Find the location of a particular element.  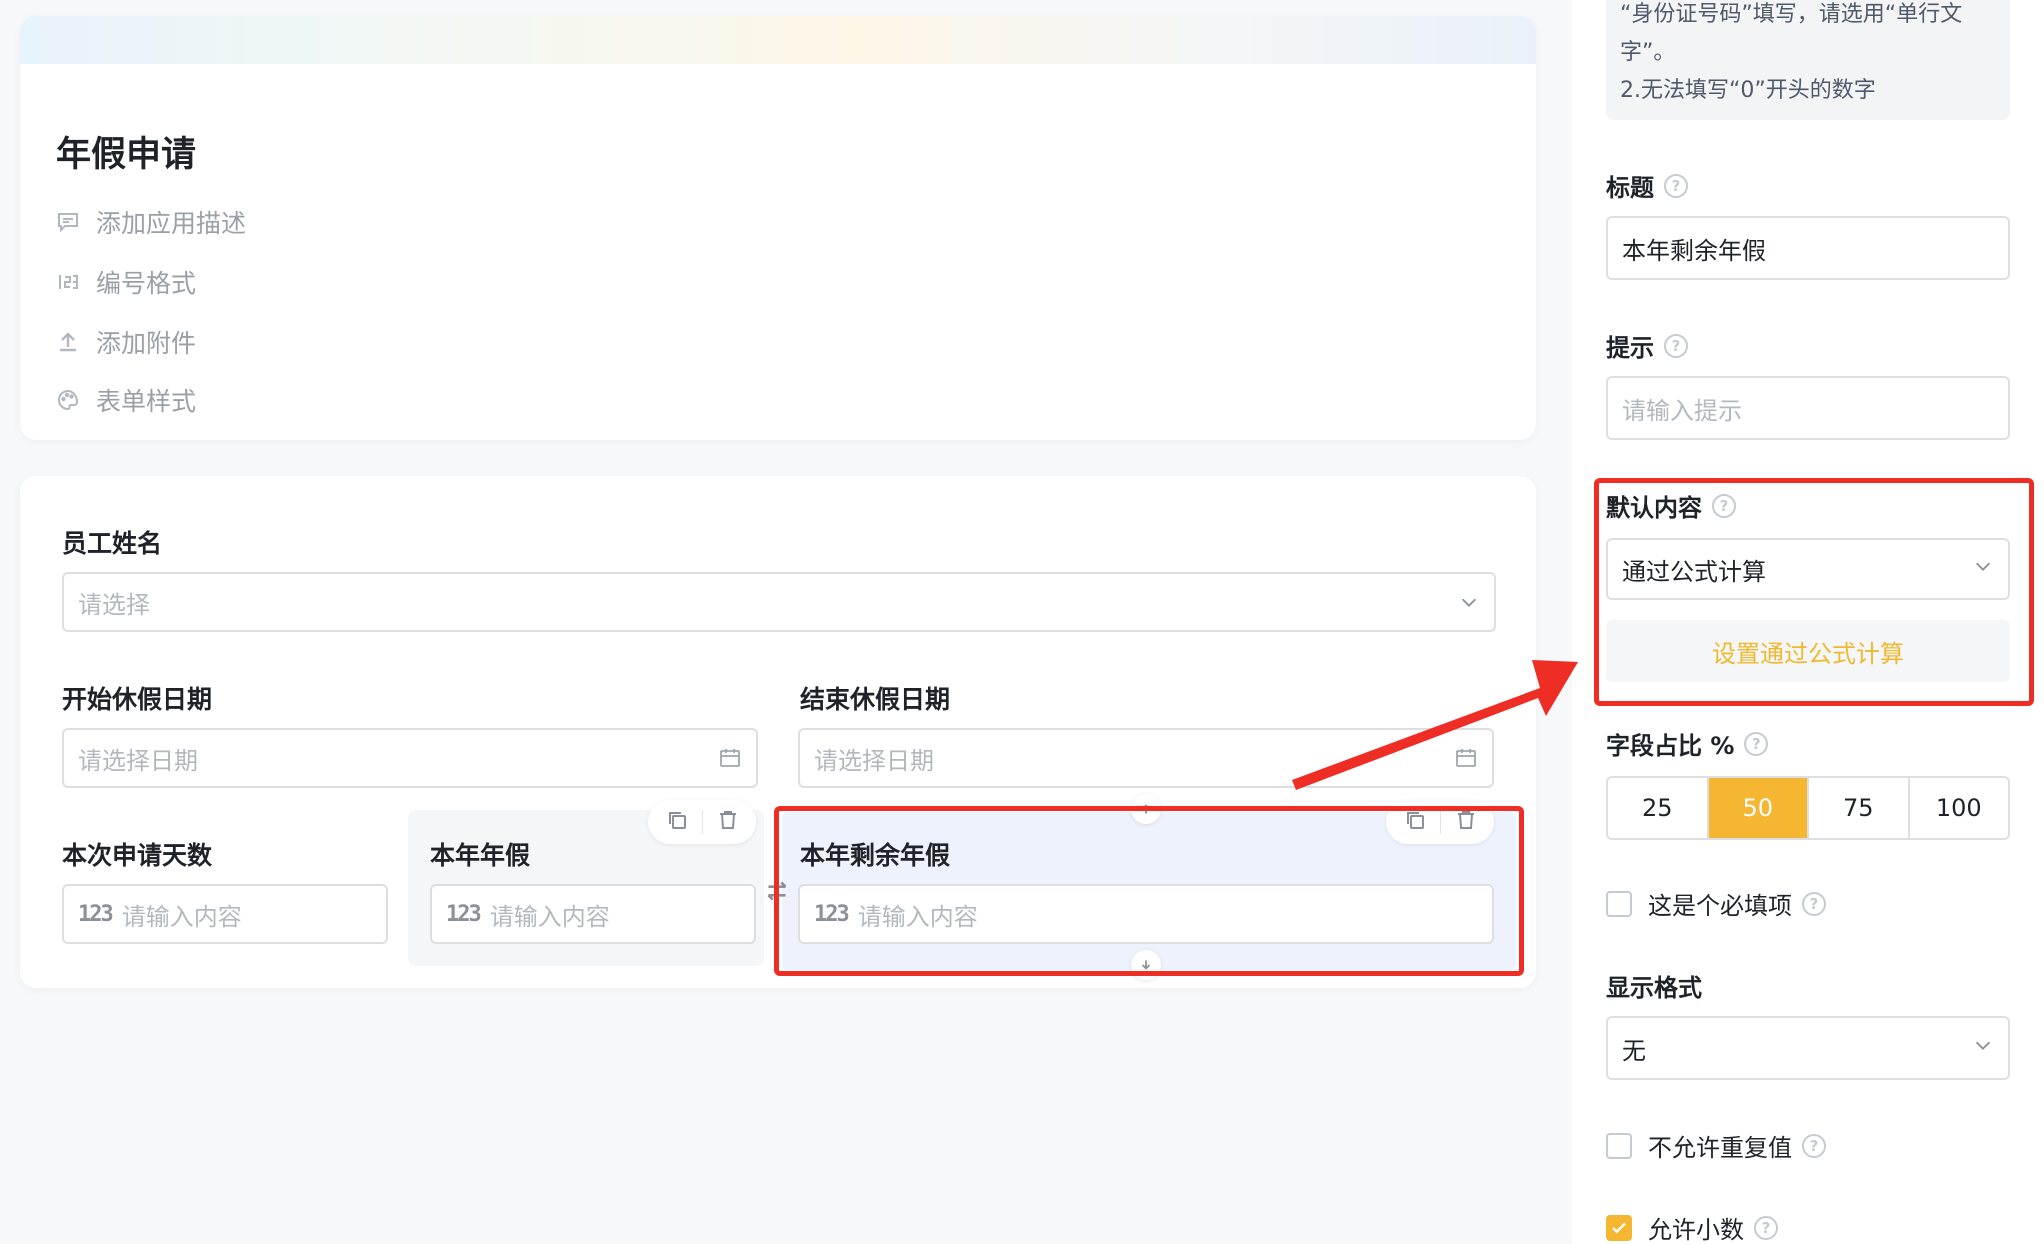

add-attachment-label: 添加附件 is located at coordinates (146, 343).